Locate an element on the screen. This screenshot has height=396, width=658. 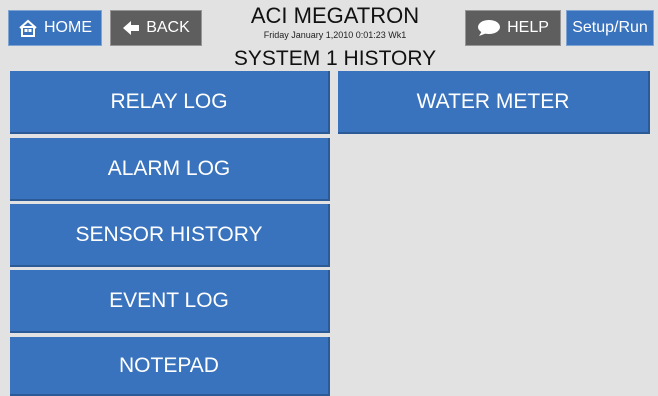
event-log-label: EVENT LOG is located at coordinates (169, 300).